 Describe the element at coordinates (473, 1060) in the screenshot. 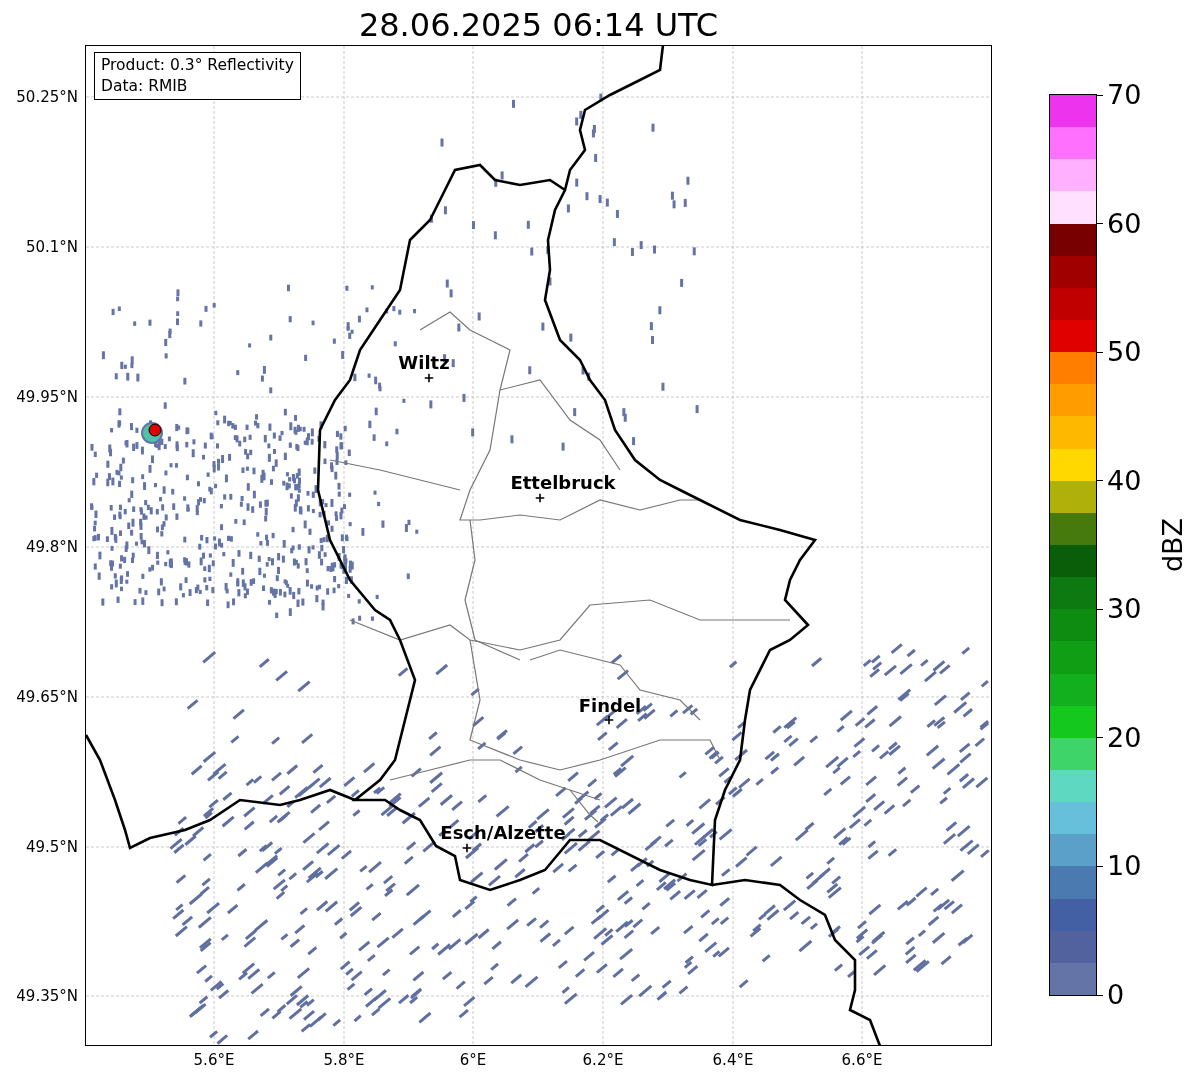

I see `longitude-label: 6°E` at that location.